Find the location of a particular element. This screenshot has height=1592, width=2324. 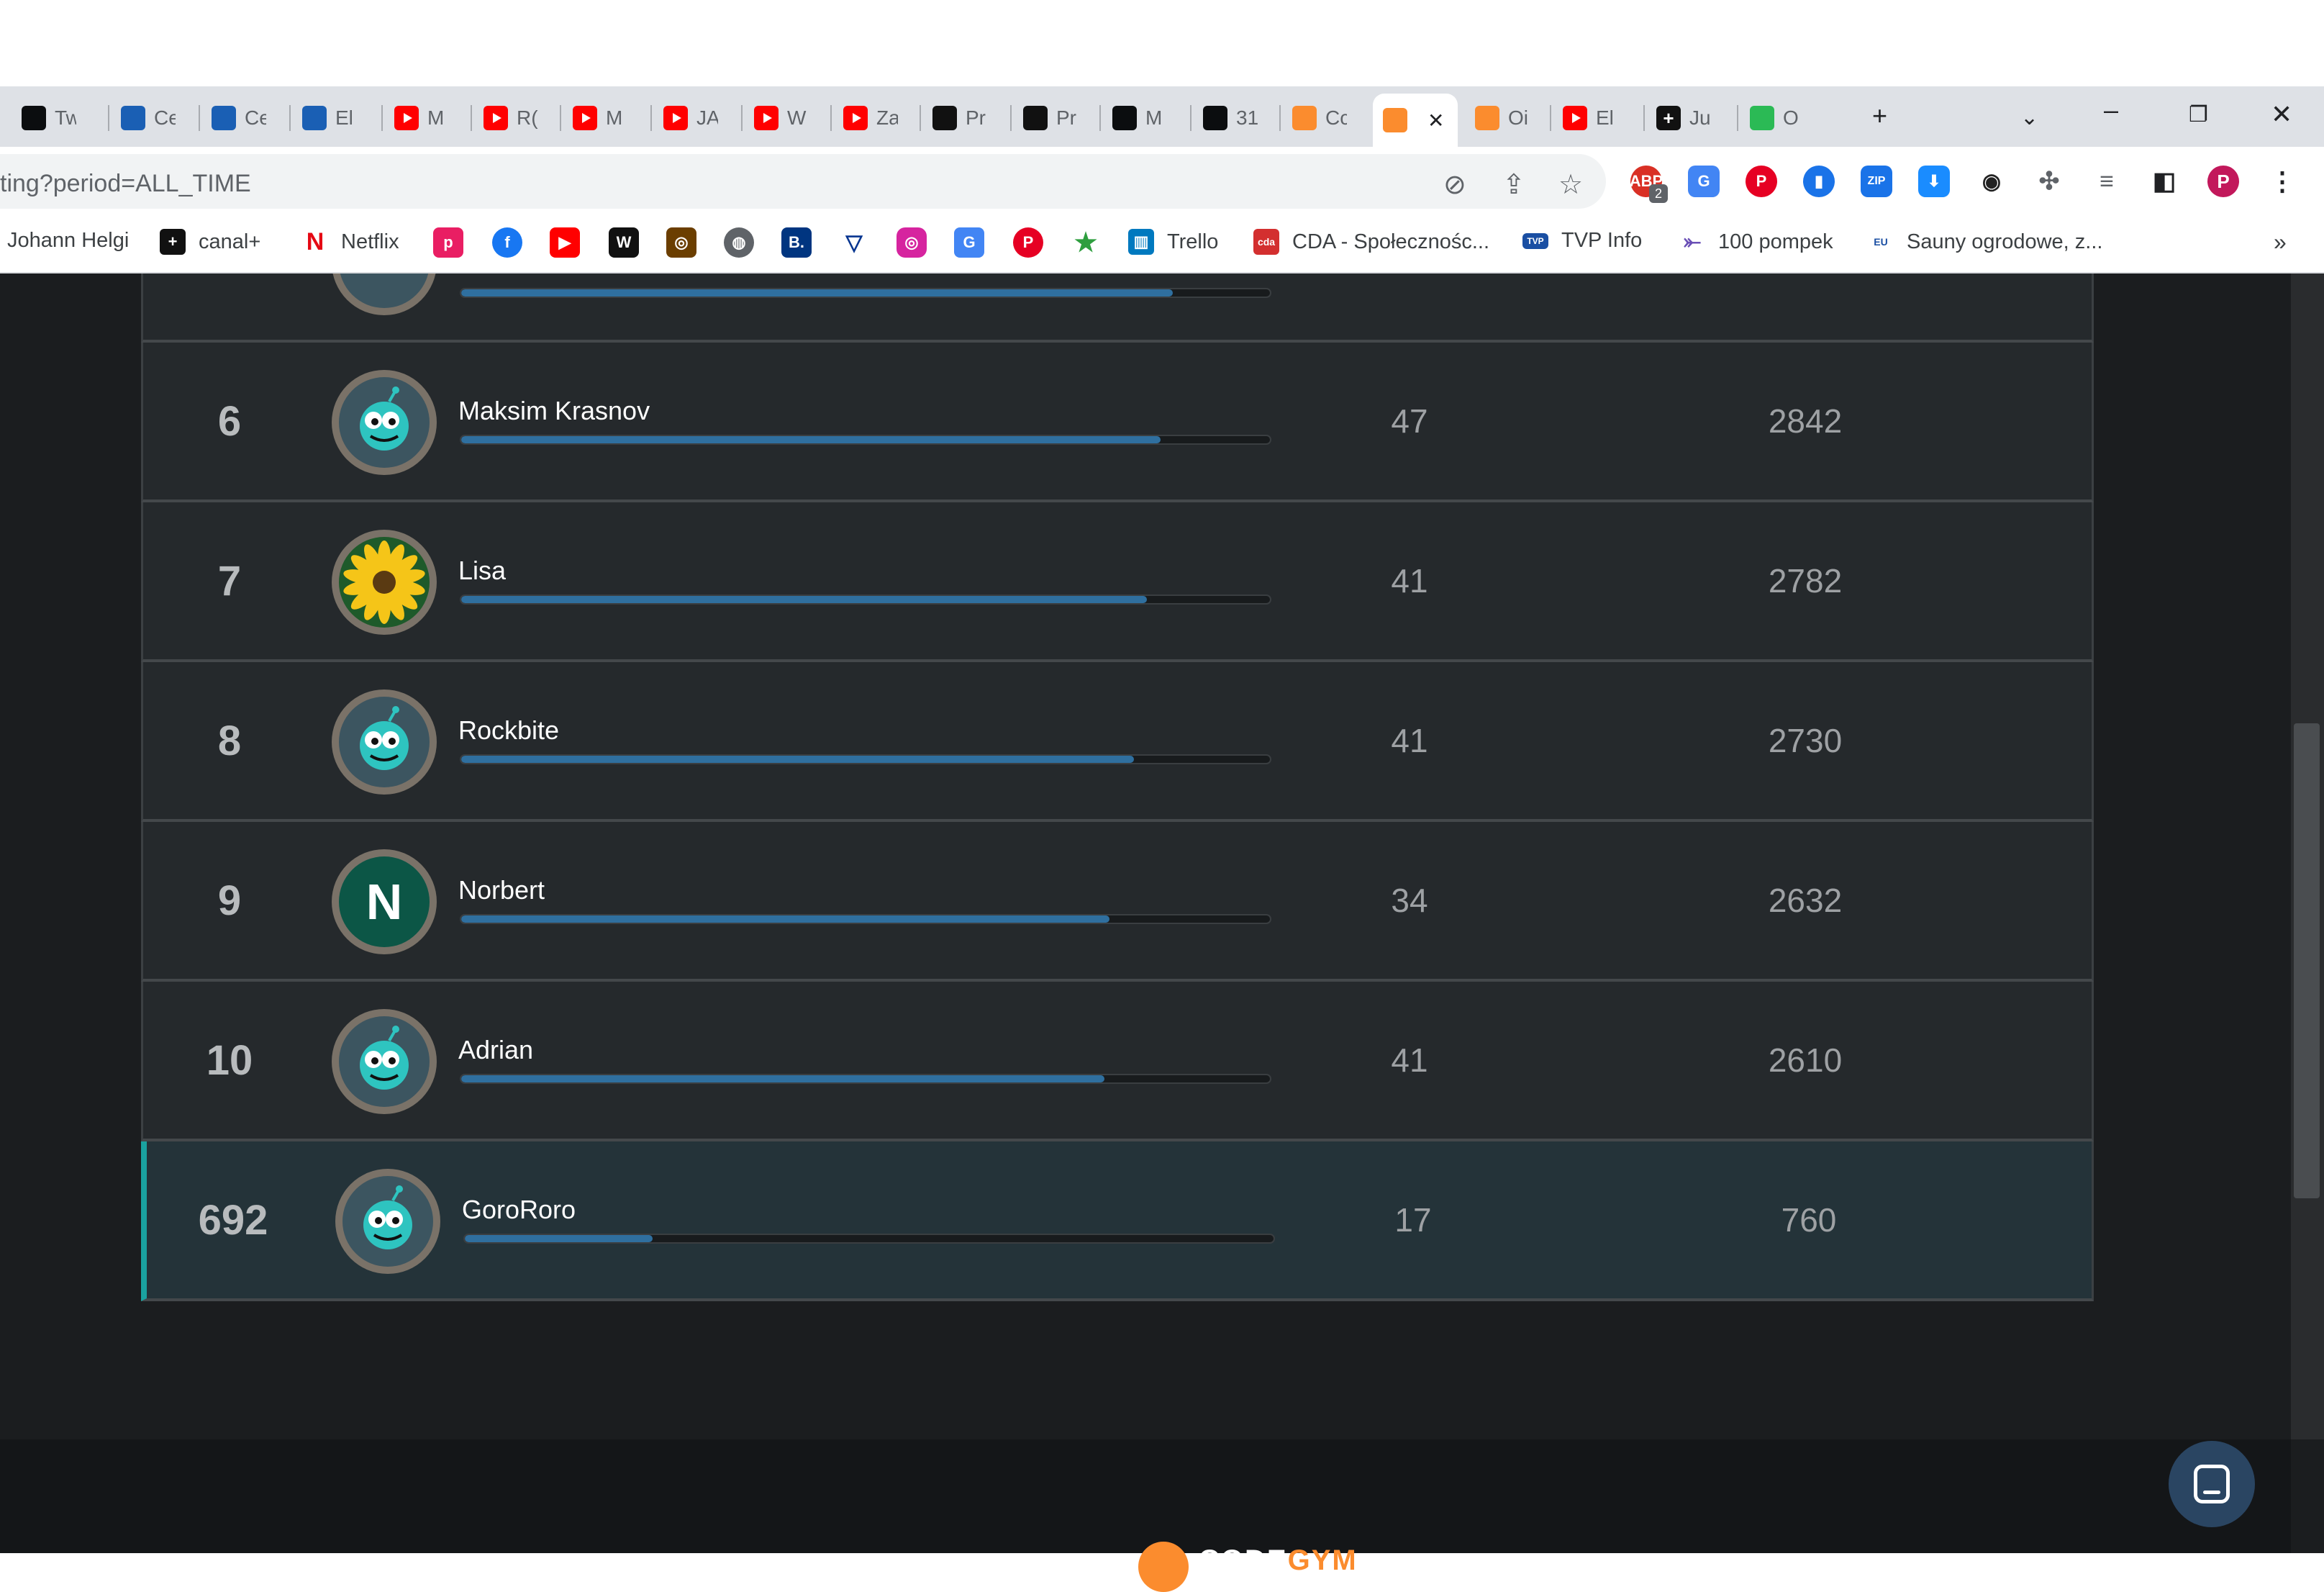

close-window-button: ✕ is located at coordinates (2281, 115).